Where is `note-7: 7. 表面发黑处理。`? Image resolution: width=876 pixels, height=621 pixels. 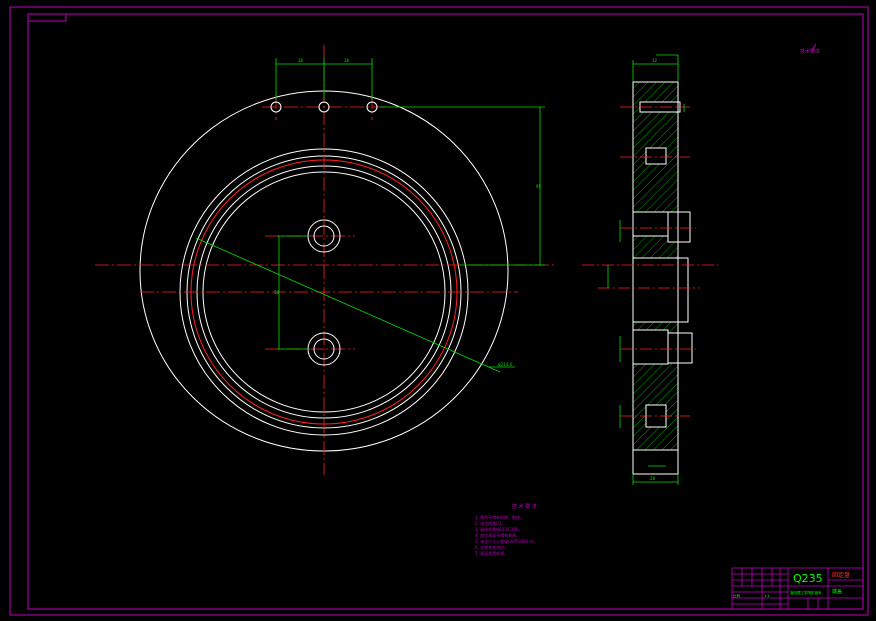
note-7: 7. 表面发黑处理。 is located at coordinates (491, 553).